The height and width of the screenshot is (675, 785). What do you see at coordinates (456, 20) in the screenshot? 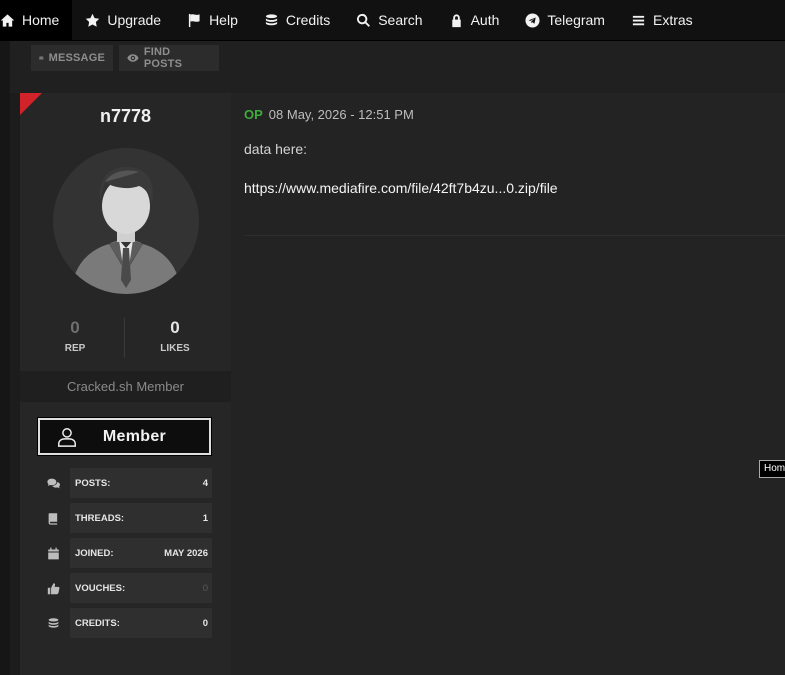
I see `lock-icon` at bounding box center [456, 20].